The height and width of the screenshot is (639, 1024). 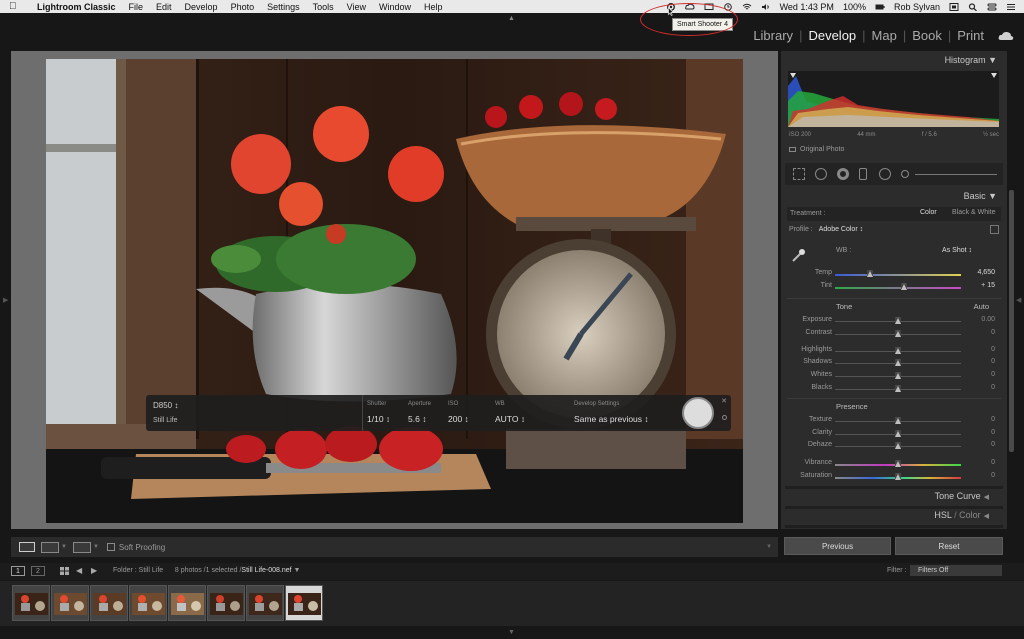 I want to click on cloud-sync-icon, so click(x=1006, y=36).